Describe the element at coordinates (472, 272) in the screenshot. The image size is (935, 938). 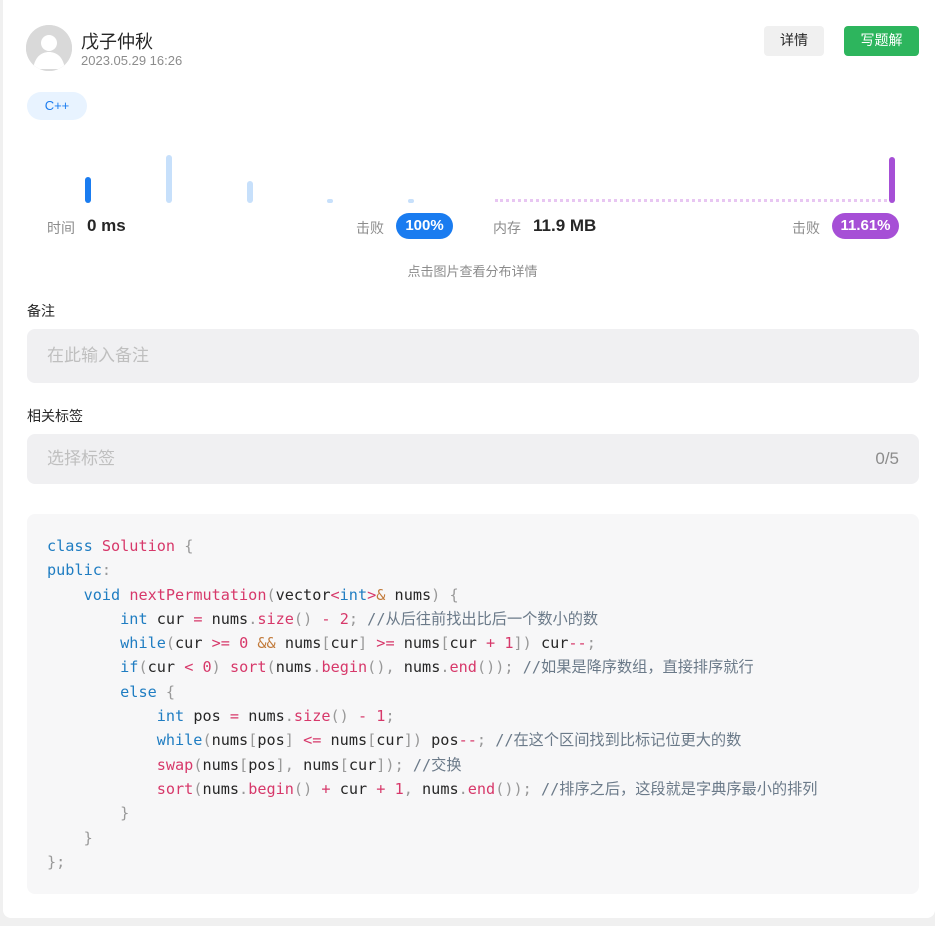
I see `distribution-hint: 点击图片查看分布详情` at that location.